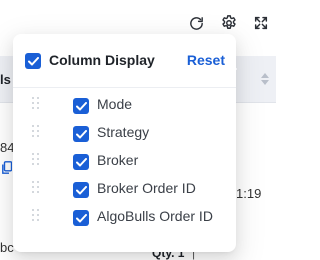 The width and height of the screenshot is (320, 260). What do you see at coordinates (115, 104) in the screenshot?
I see `column-label: Mode` at bounding box center [115, 104].